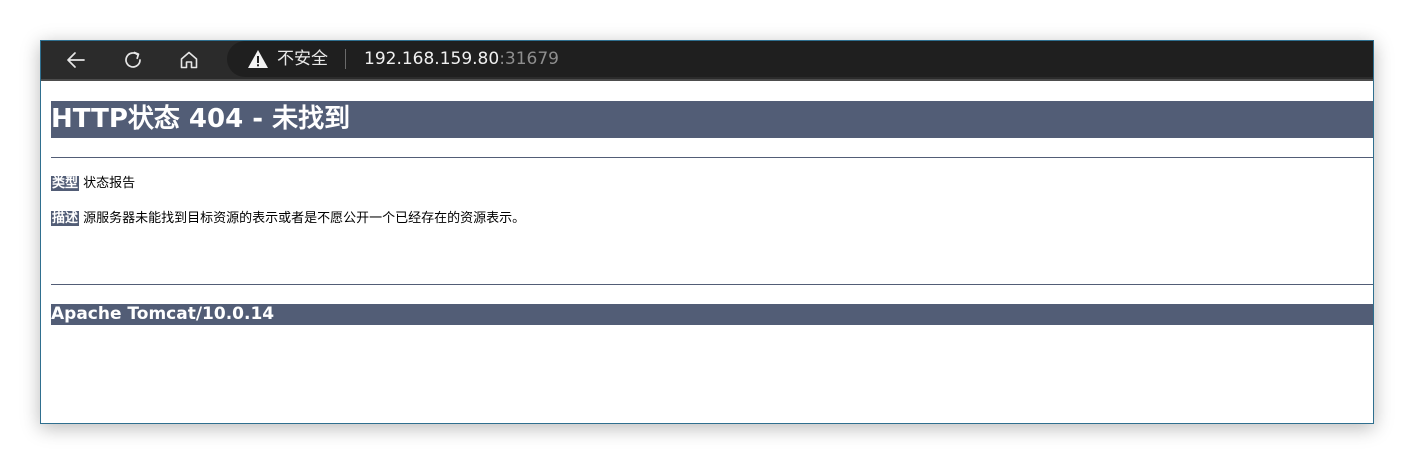 This screenshot has height=464, width=1414. I want to click on back-button, so click(76, 60).